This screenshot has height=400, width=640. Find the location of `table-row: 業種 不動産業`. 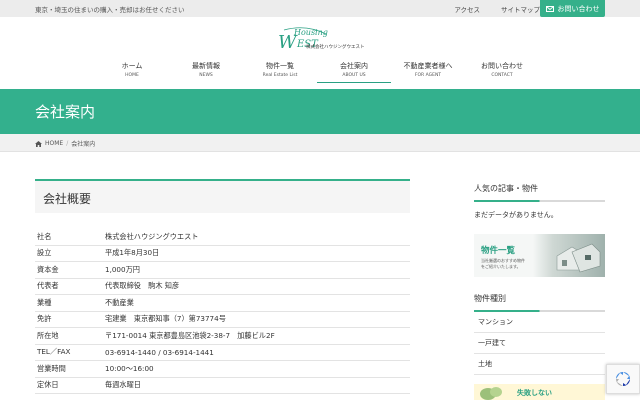

table-row: 業種 不動産業 is located at coordinates (222, 303).